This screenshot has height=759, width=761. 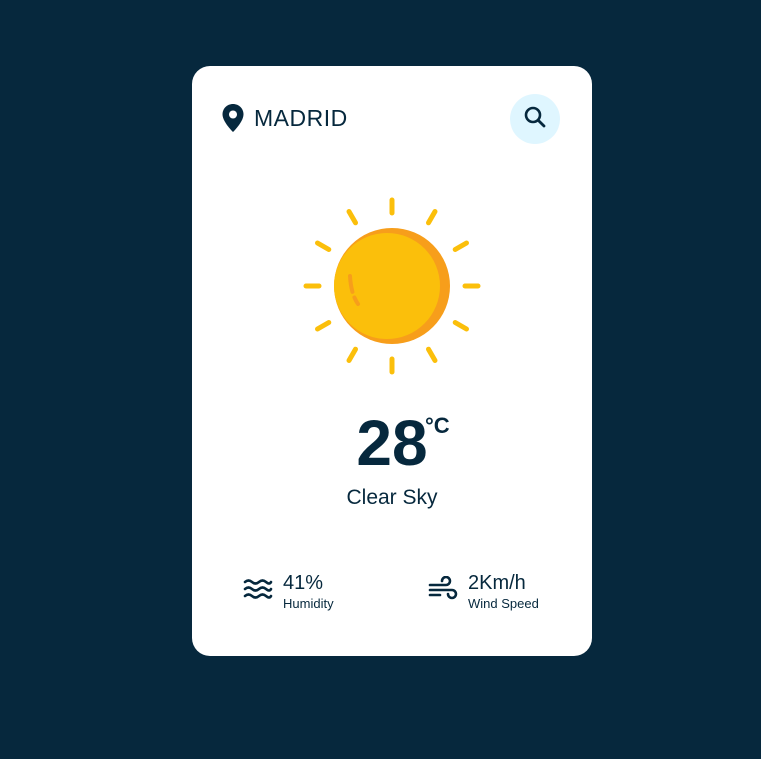 What do you see at coordinates (503, 603) in the screenshot?
I see `wind-label: Wind Speed` at bounding box center [503, 603].